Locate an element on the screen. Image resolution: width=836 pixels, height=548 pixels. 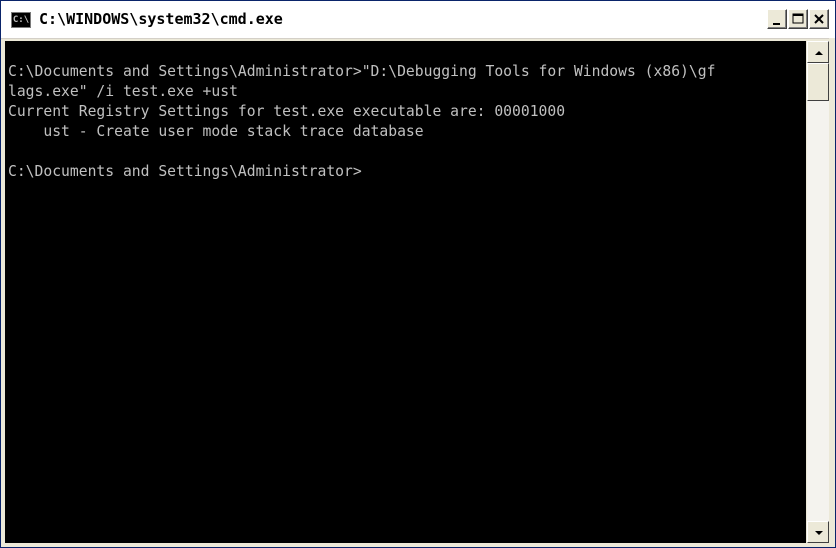
scroll-up-button is located at coordinates (818, 52).